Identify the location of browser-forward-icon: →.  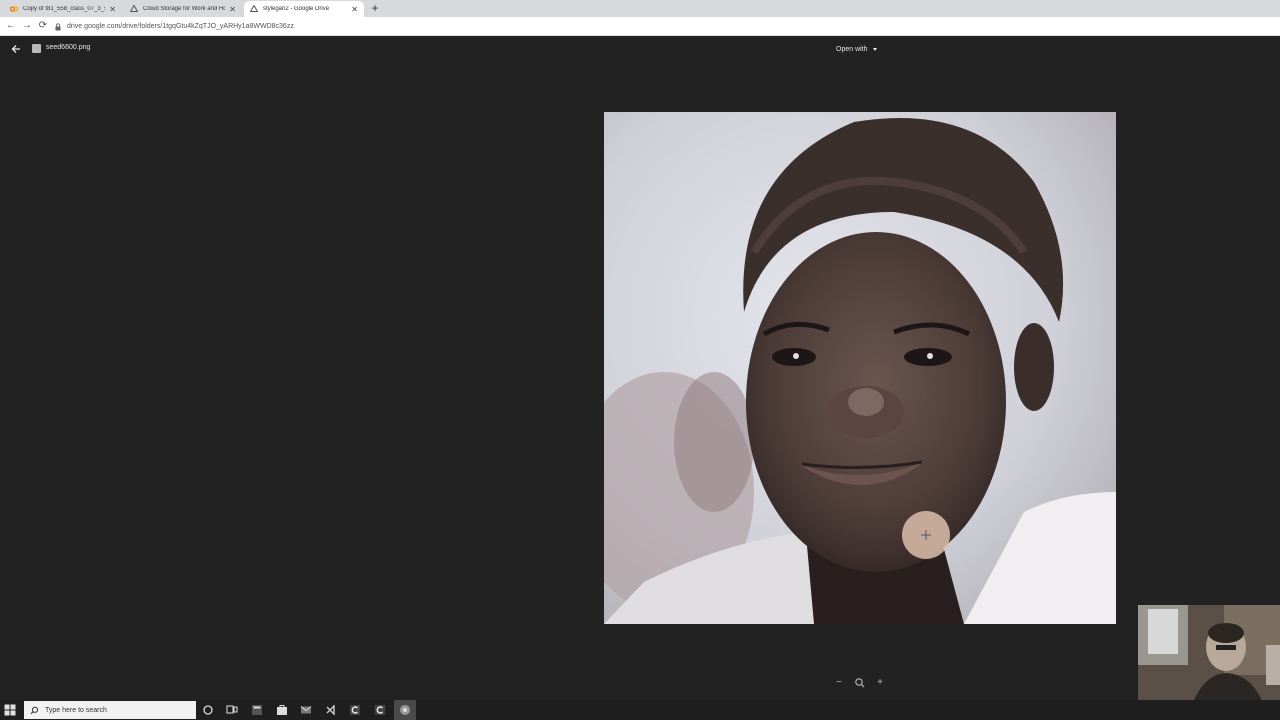
(27, 26).